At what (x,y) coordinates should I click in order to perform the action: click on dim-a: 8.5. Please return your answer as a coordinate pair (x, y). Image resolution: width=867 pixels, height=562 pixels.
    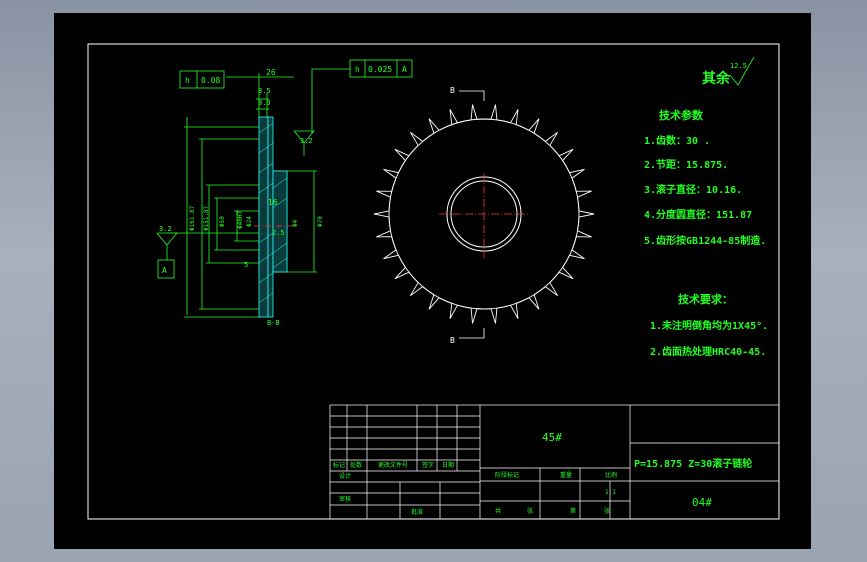
    Looking at the image, I should click on (264, 91).